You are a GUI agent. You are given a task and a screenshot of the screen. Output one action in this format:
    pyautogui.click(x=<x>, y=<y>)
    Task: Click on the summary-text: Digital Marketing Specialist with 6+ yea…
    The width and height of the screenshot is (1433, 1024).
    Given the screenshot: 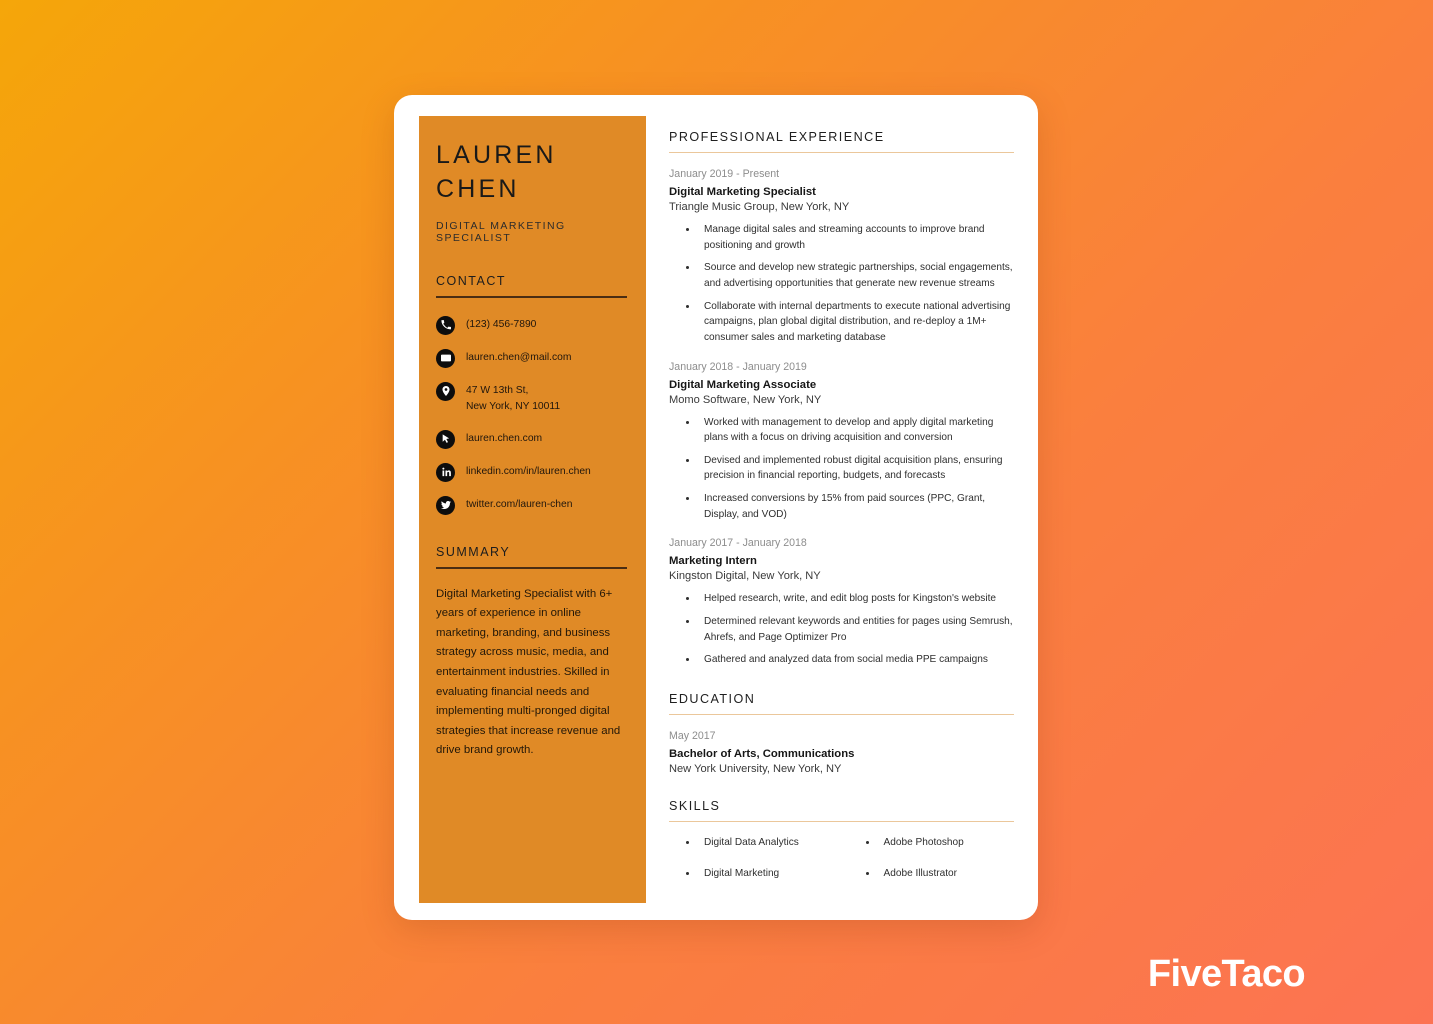 What is the action you would take?
    pyautogui.click(x=528, y=672)
    